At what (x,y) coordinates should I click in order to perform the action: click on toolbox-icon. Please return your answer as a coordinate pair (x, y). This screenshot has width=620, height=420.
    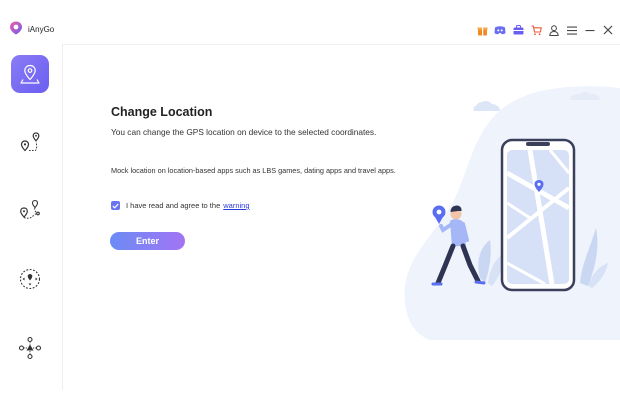
    Looking at the image, I should click on (518, 30).